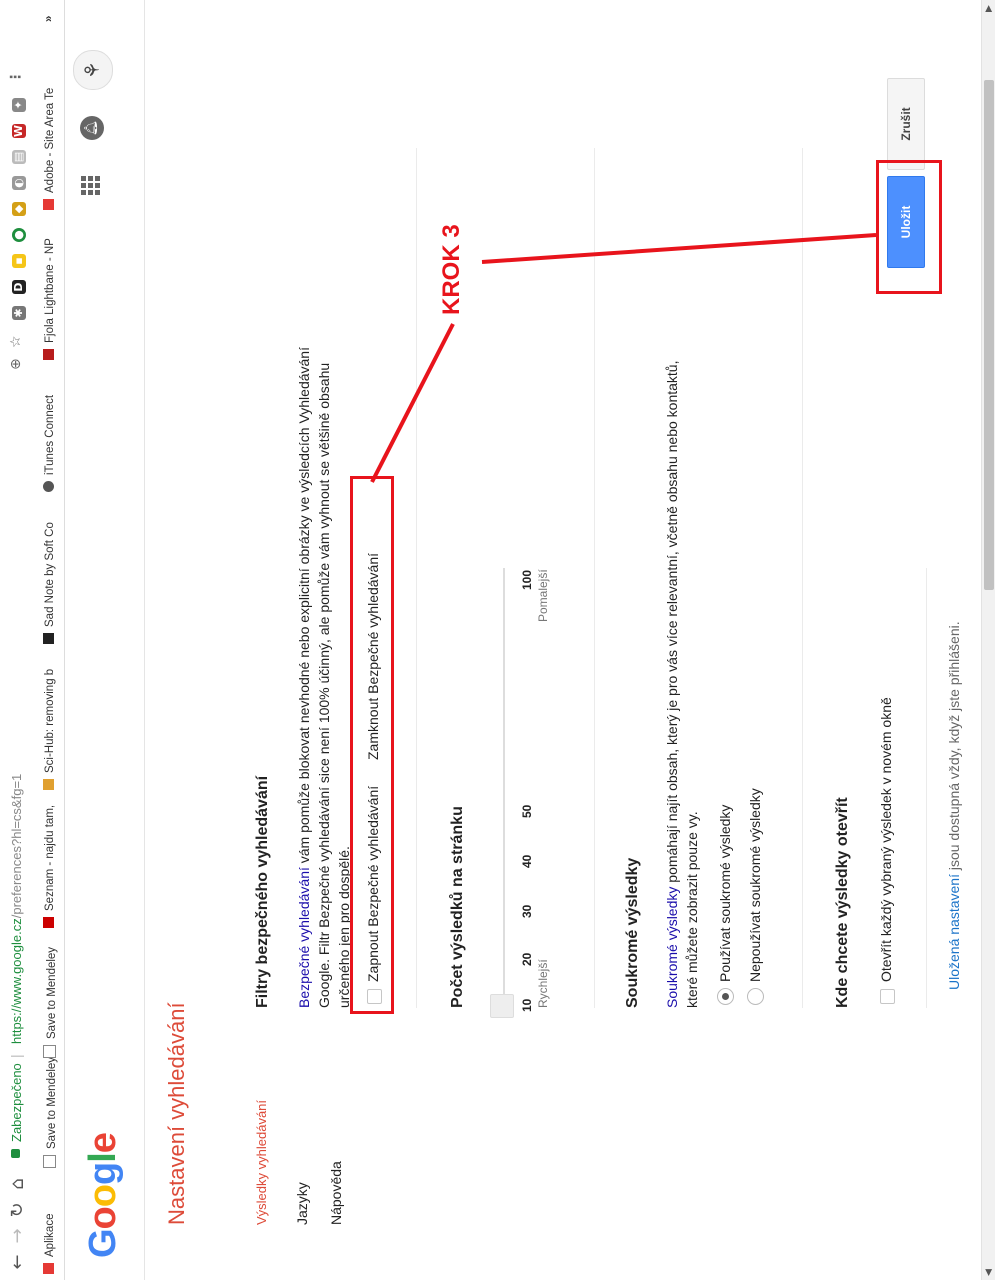 Image resolution: width=995 pixels, height=1280 pixels. I want to click on home-icon: ⌂, so click(18, 1184).